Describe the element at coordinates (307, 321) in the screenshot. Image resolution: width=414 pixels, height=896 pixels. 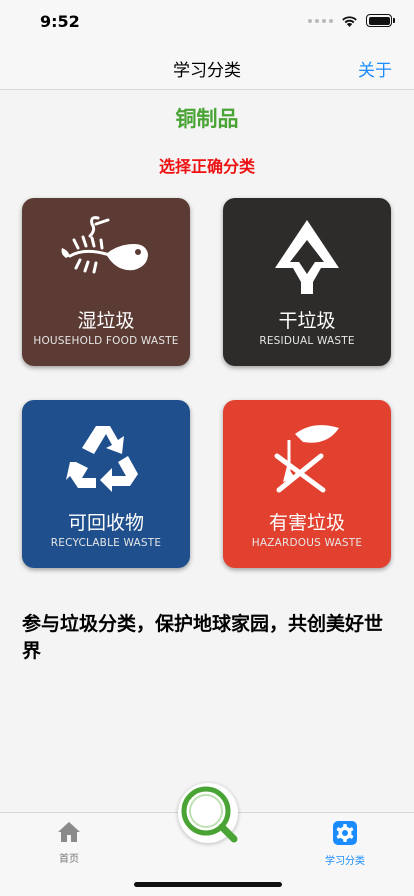
I see `category-label-cn: 干垃圾` at that location.